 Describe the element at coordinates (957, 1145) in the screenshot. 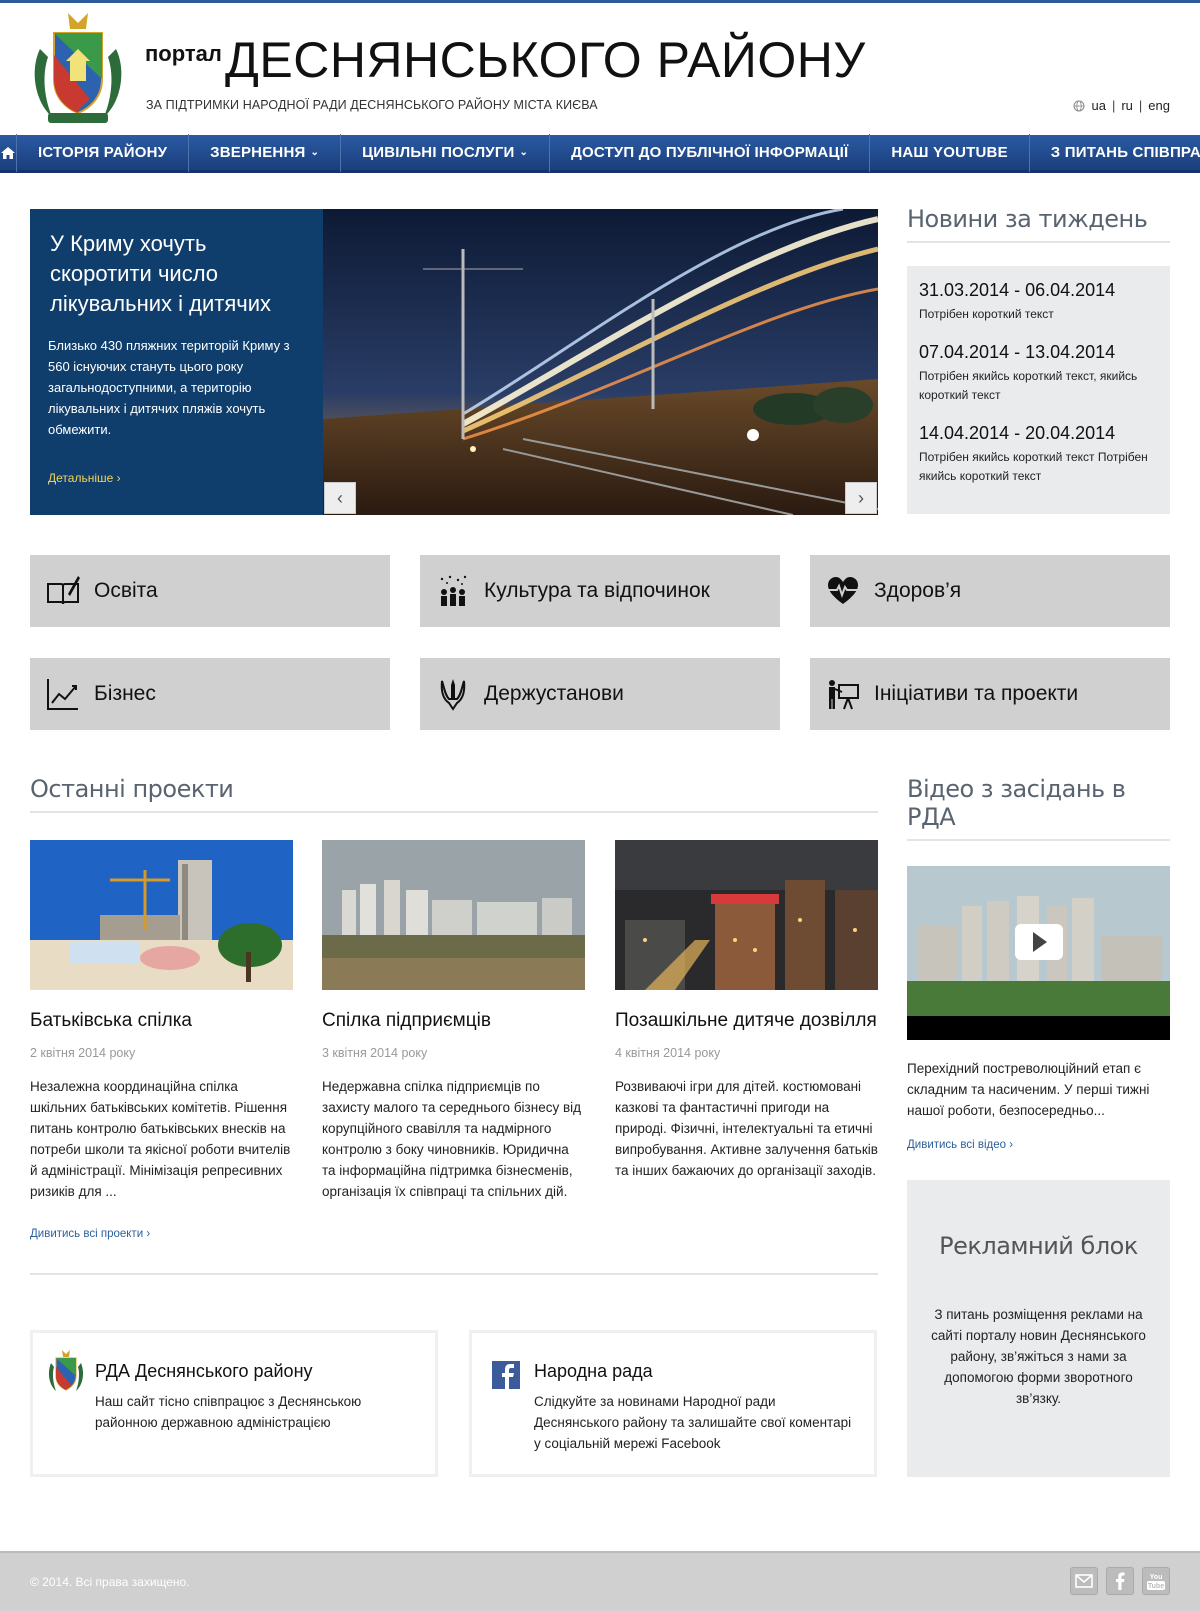

I see `all-videos-label: Дивитись всі відео` at that location.